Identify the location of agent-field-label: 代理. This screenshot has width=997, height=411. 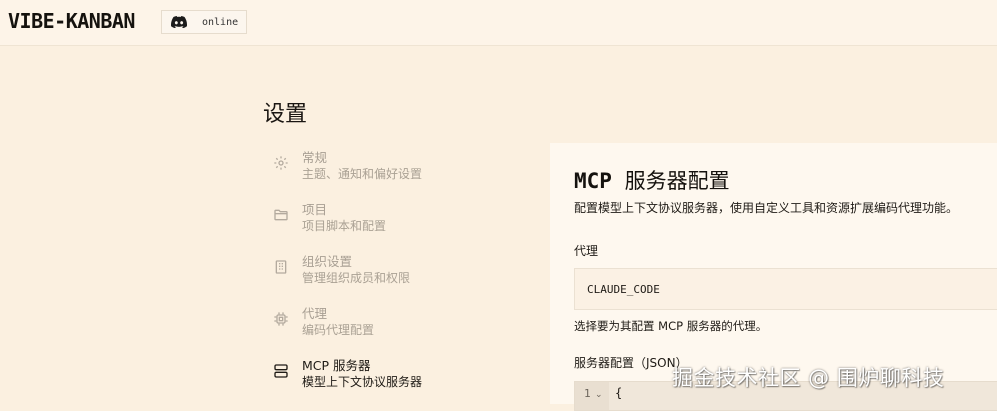
(586, 251).